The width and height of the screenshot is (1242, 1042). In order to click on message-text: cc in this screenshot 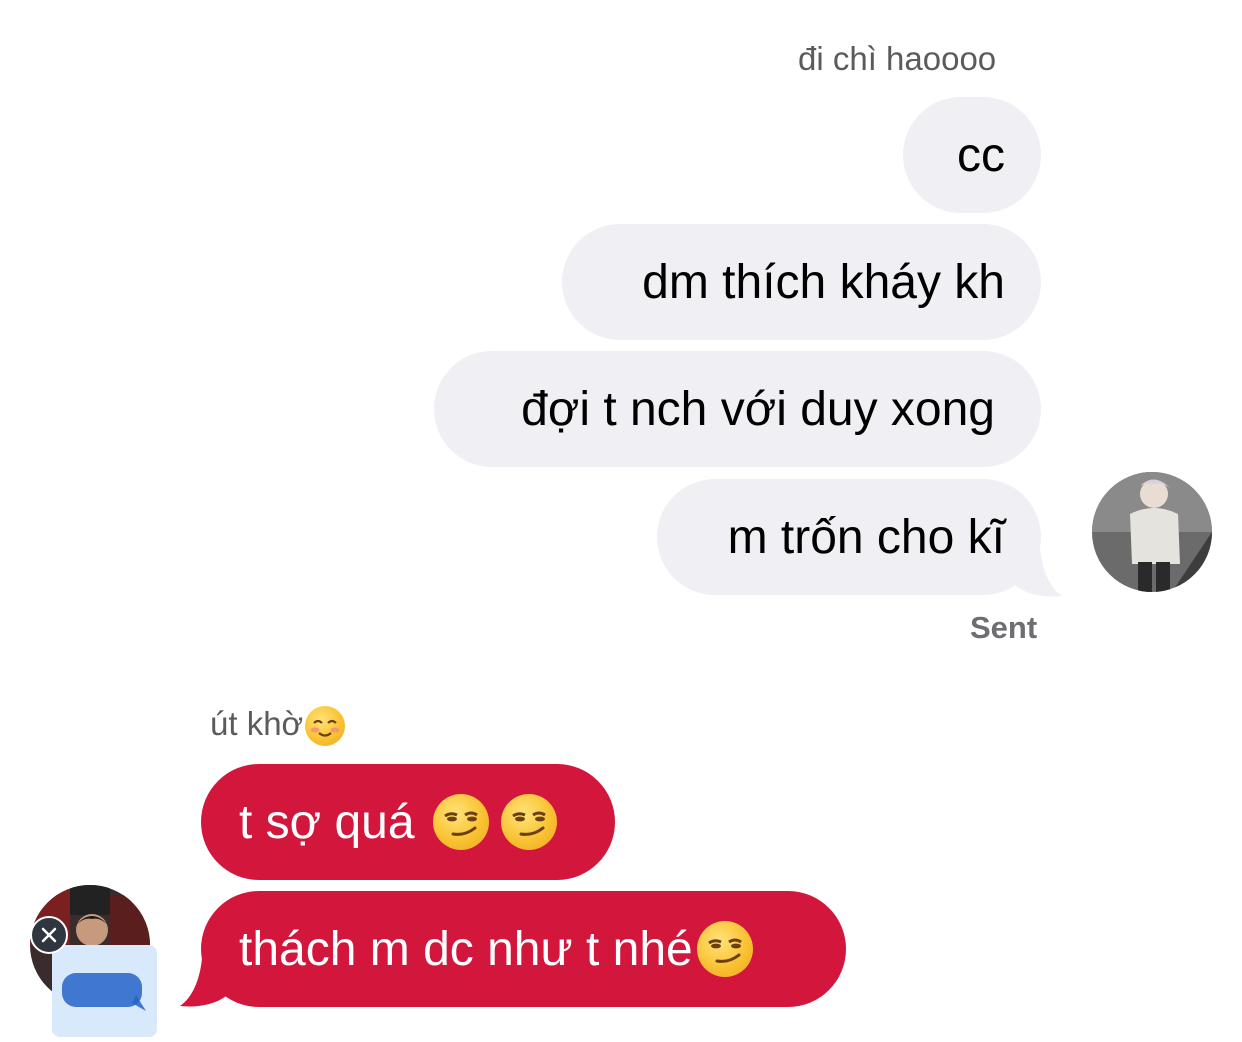, I will do `click(981, 155)`.